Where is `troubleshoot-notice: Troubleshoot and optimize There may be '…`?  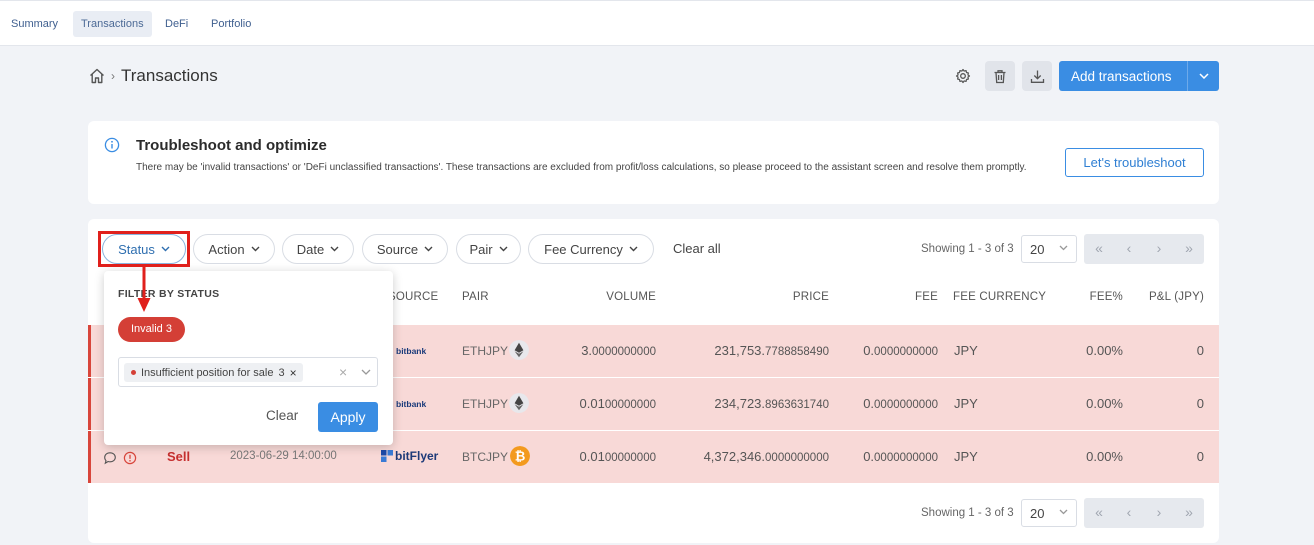
troubleshoot-notice: Troubleshoot and optimize There may be '… is located at coordinates (653, 162).